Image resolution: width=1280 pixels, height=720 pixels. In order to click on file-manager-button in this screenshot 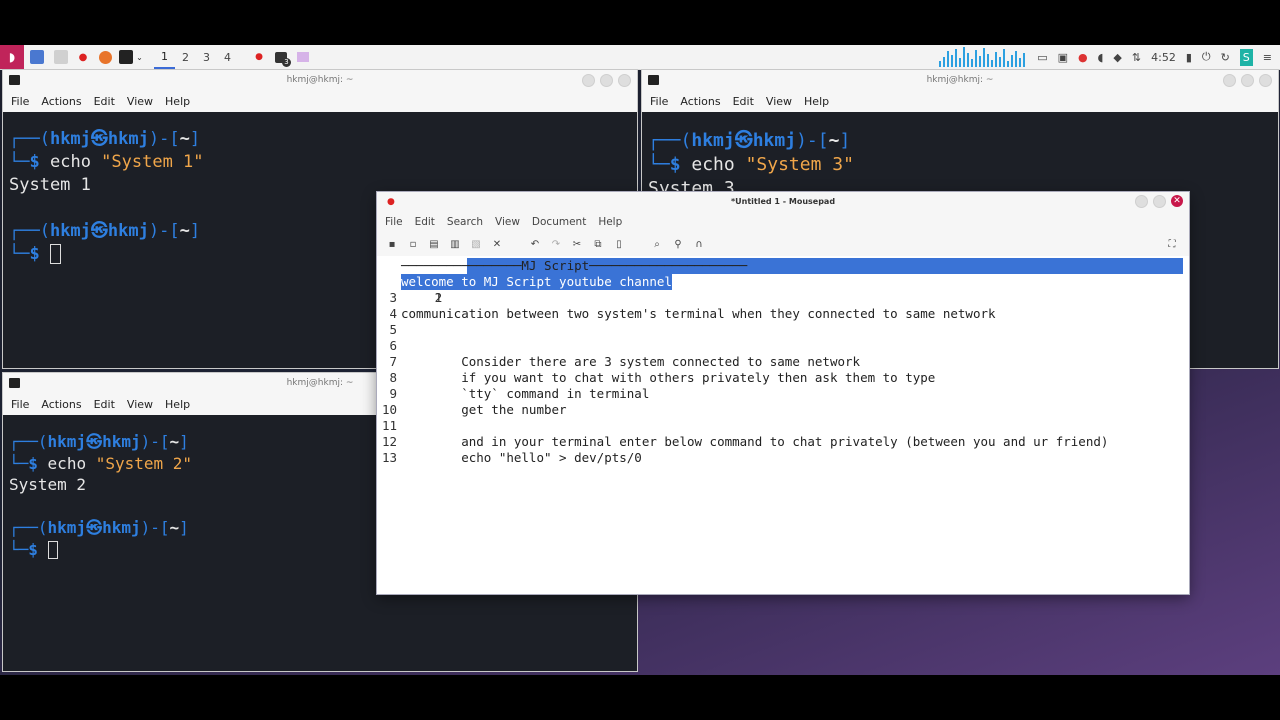, I will do `click(61, 57)`.